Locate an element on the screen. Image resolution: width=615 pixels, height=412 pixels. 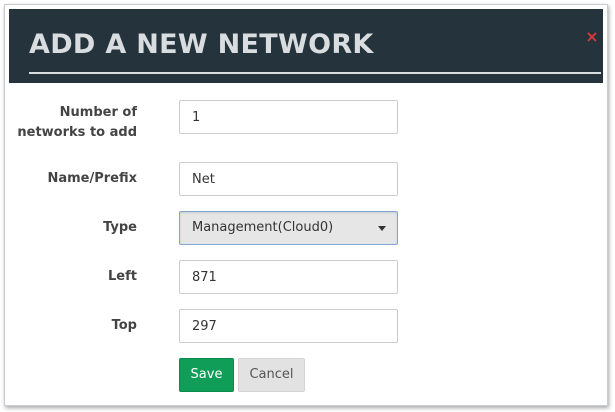
num-networks-label-line2: networks to add is located at coordinates (68, 133).